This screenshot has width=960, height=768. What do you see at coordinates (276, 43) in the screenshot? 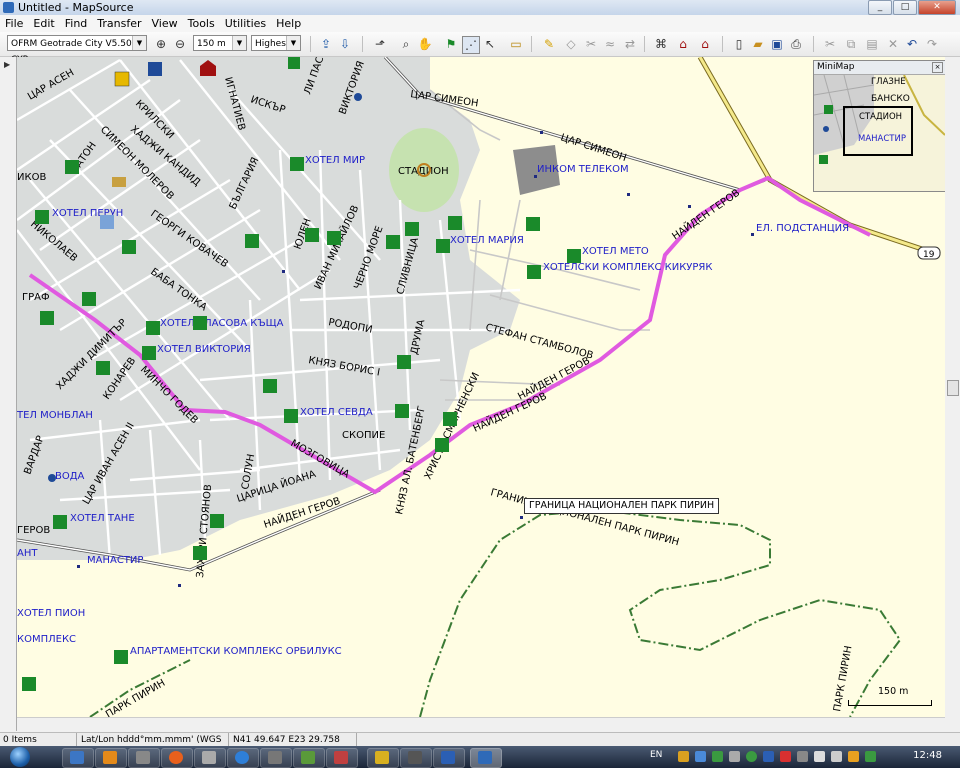
I see `detail-level-select: Highest ▼` at bounding box center [276, 43].